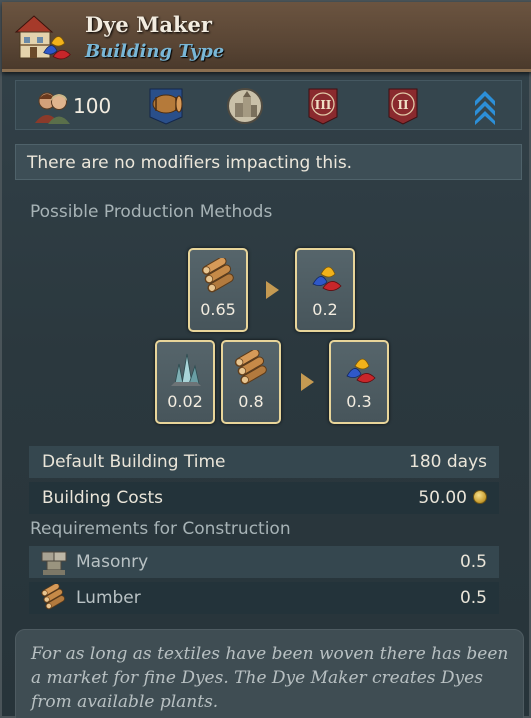 The height and width of the screenshot is (718, 531). I want to click on pm1-input-lumber-card: 0.65, so click(218, 290).